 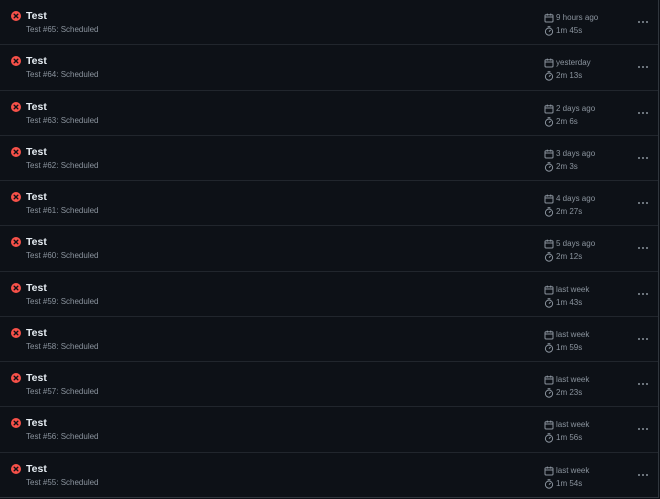 I want to click on run-timestamp-text: 2 days ago, so click(x=576, y=108).